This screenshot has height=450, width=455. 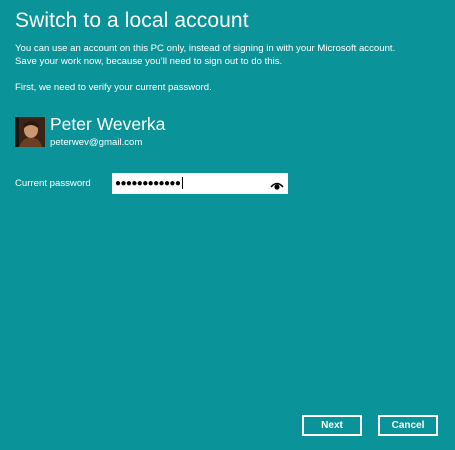 What do you see at coordinates (408, 425) in the screenshot?
I see `cancel-button: Cancel` at bounding box center [408, 425].